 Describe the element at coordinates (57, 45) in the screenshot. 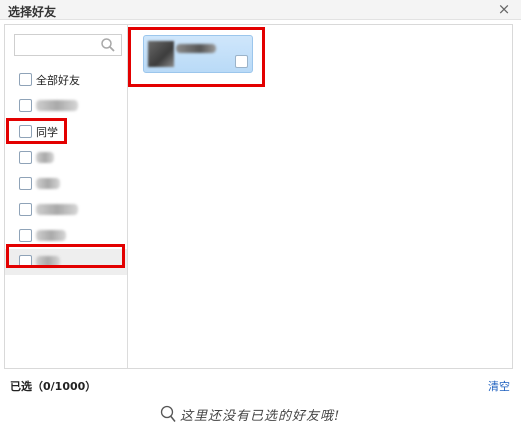

I see `search-input` at that location.